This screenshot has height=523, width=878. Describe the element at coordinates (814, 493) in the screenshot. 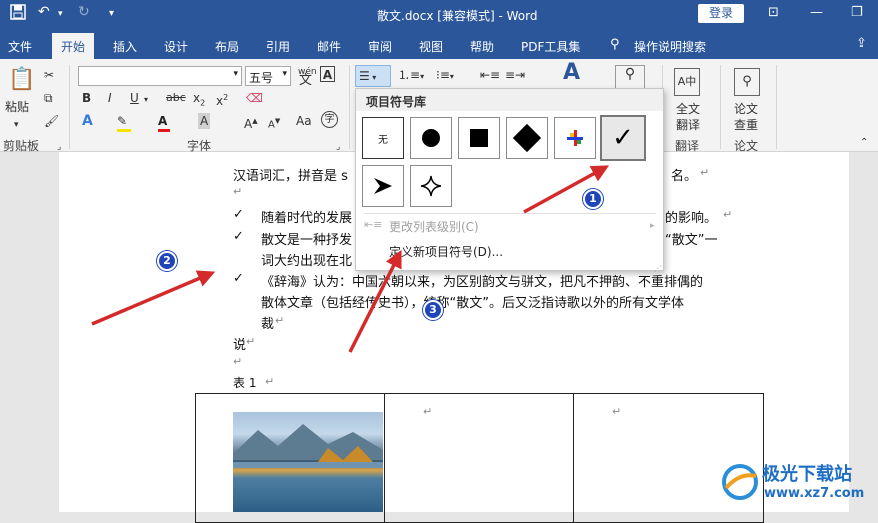

I see `watermark-url: www.xz7.com` at that location.